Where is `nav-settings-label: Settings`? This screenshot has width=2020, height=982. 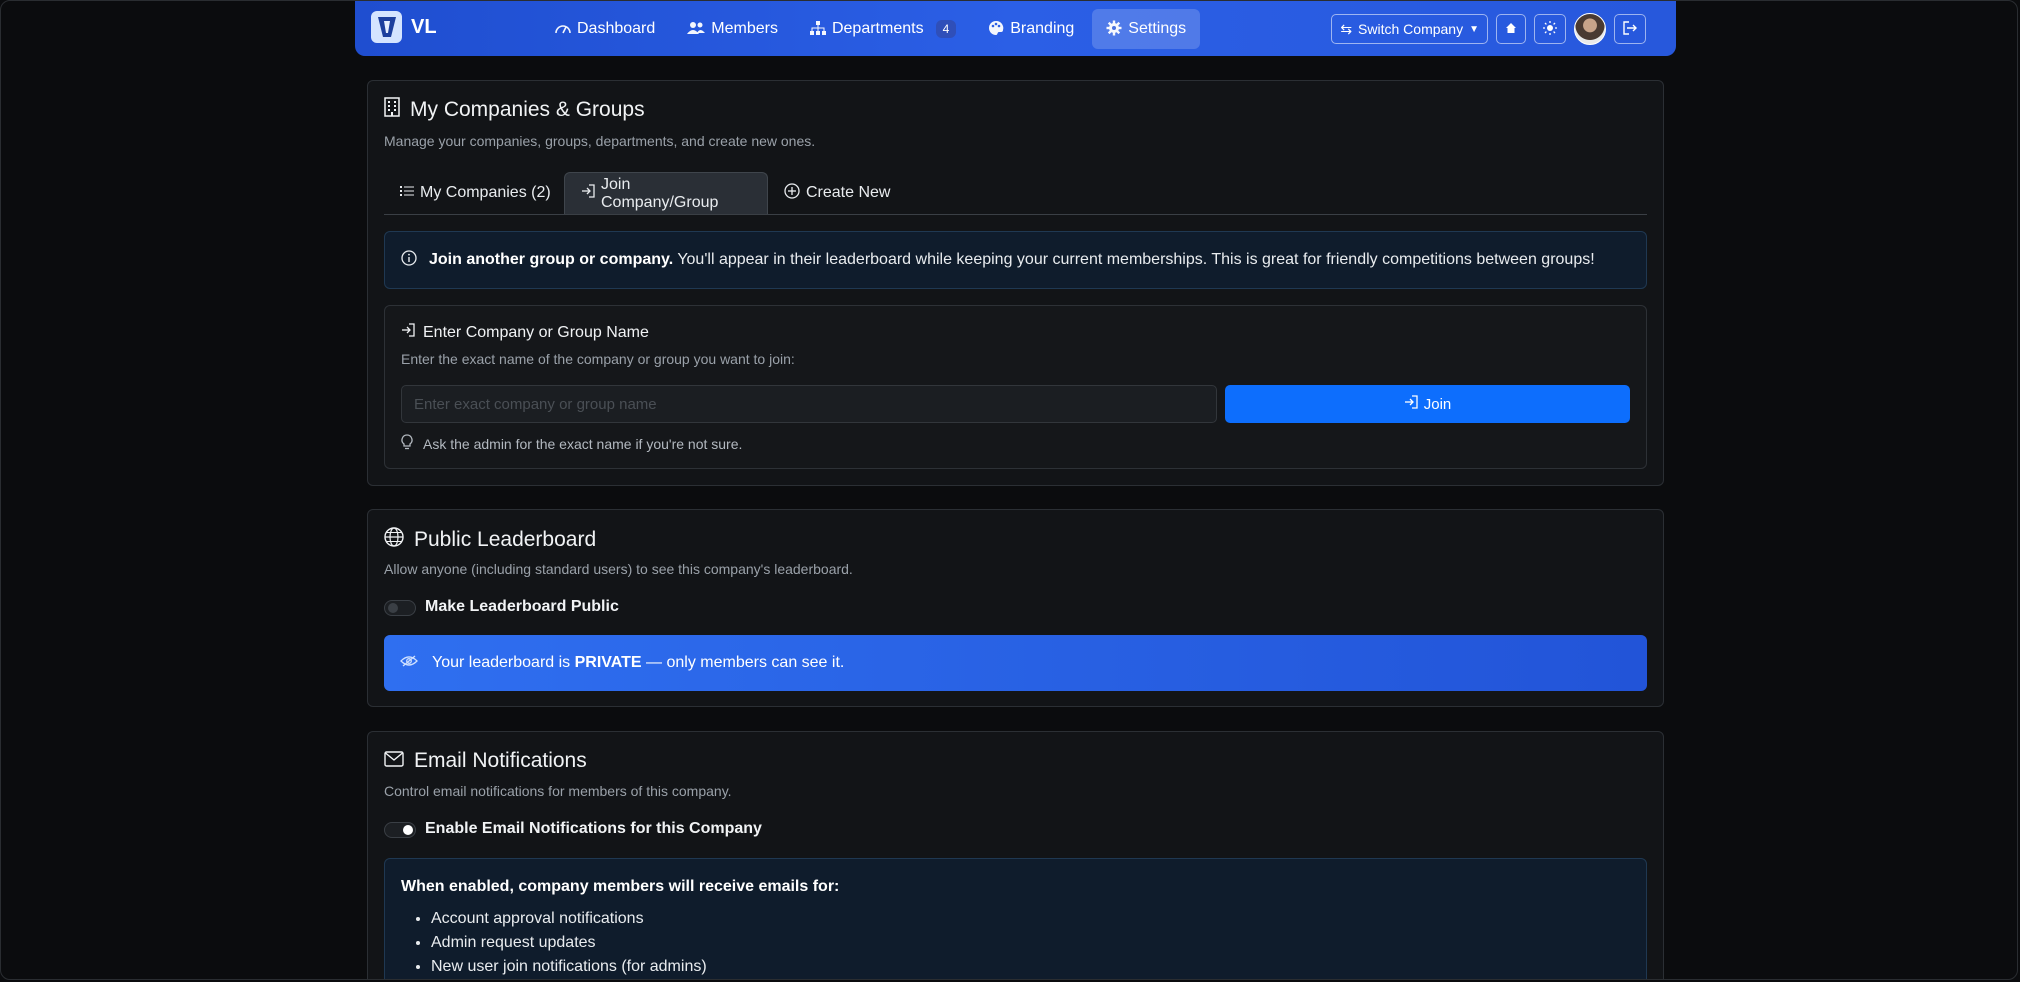 nav-settings-label: Settings is located at coordinates (1157, 28).